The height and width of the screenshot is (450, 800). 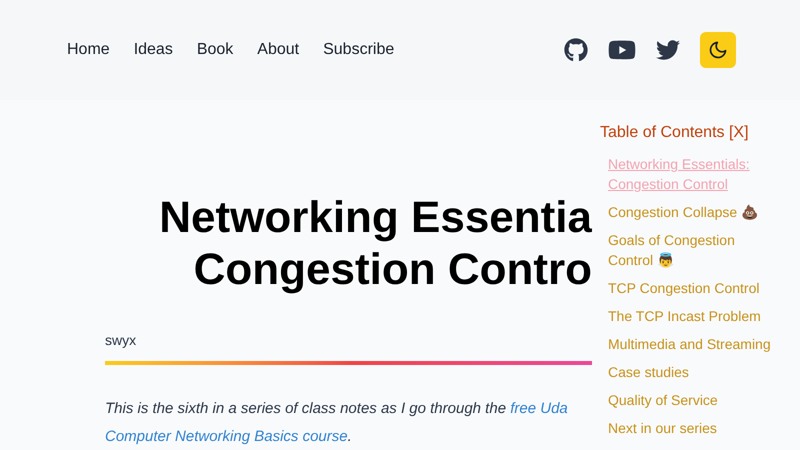 I want to click on github-icon, so click(x=576, y=50).